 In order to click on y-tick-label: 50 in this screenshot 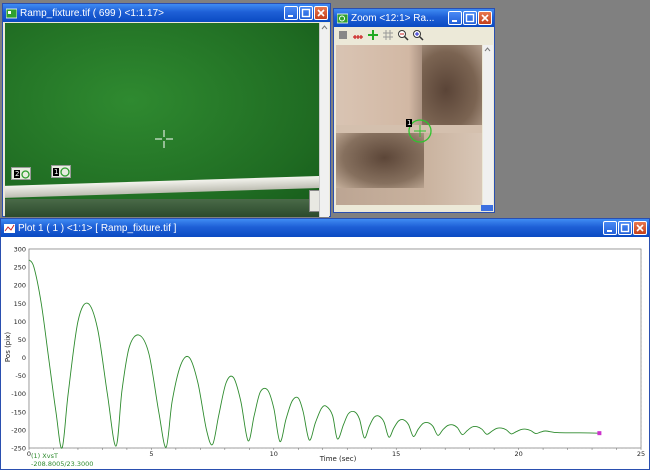, I will do `click(22, 340)`.